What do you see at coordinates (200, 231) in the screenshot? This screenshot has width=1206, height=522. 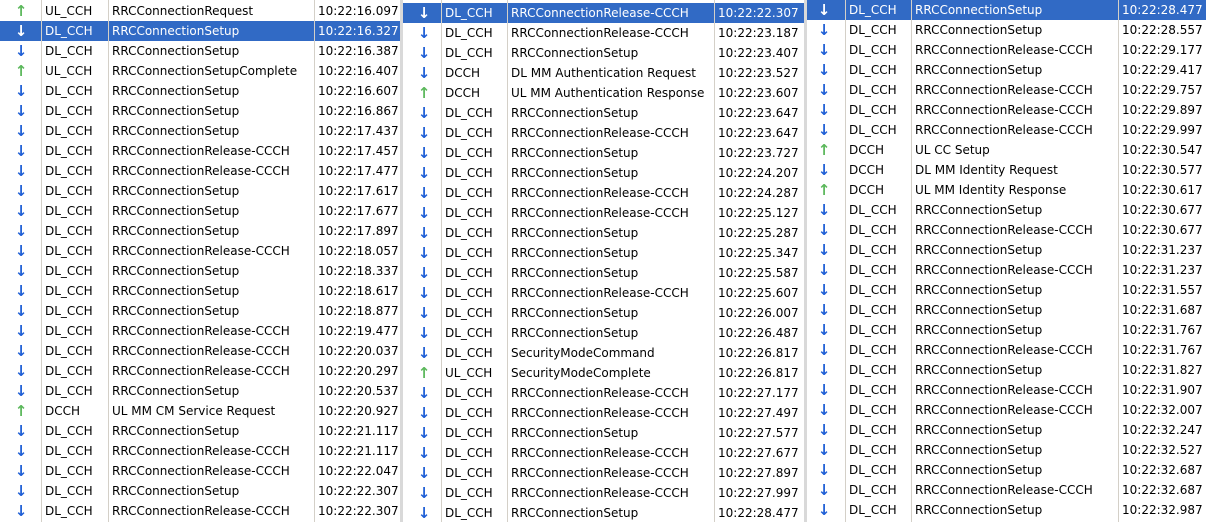 I see `message-row: ↓ DL_CCH RRCConnectionSetup 10:22:17.897` at bounding box center [200, 231].